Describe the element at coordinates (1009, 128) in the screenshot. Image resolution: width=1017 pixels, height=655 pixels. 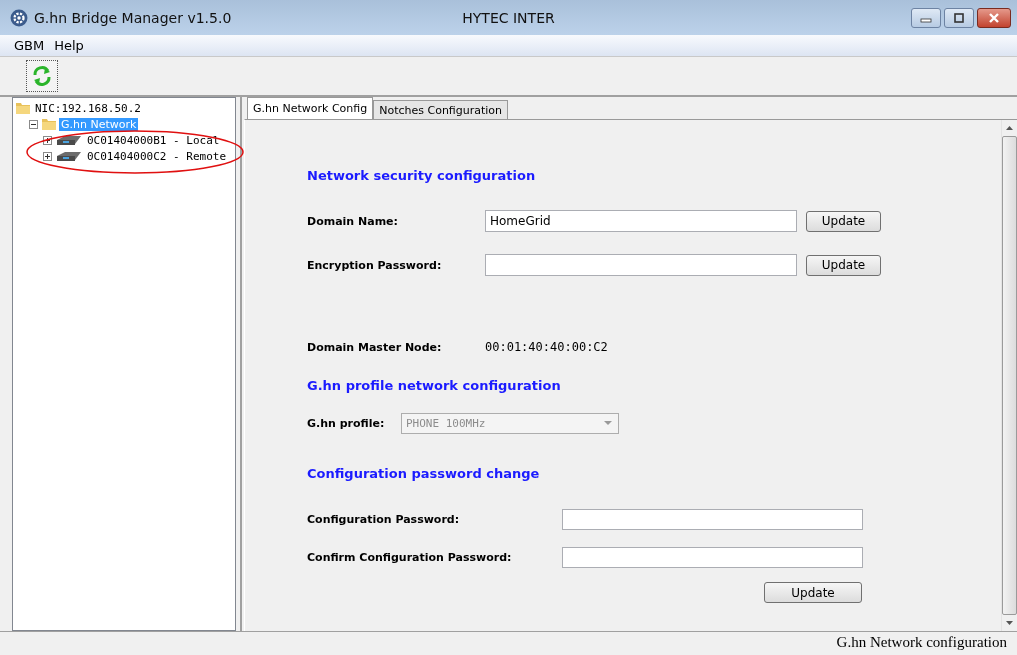
I see `scroll-up-icon` at that location.